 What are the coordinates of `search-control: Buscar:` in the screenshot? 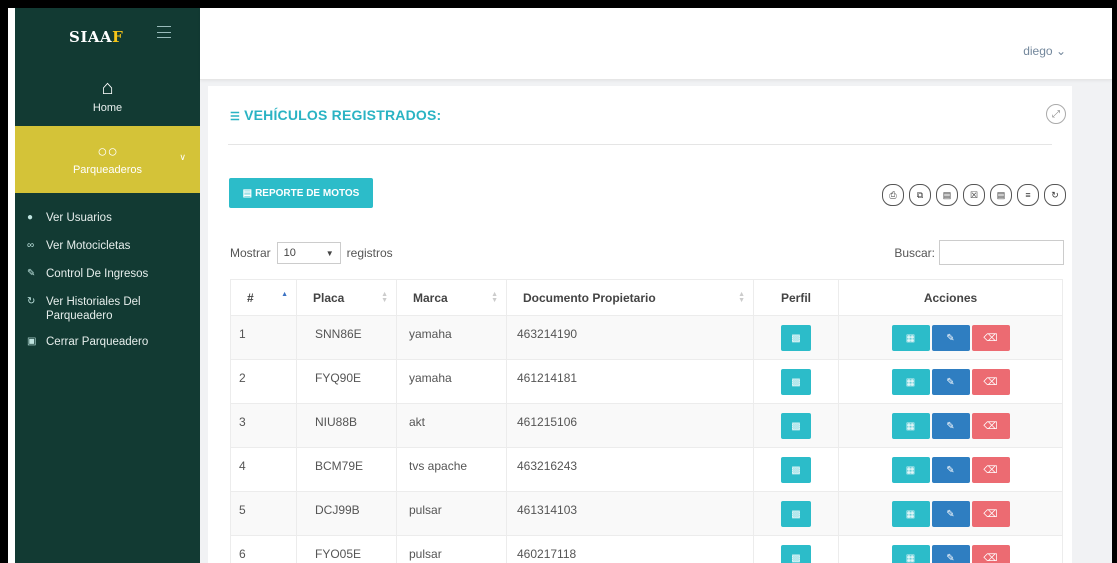 It's located at (979, 252).